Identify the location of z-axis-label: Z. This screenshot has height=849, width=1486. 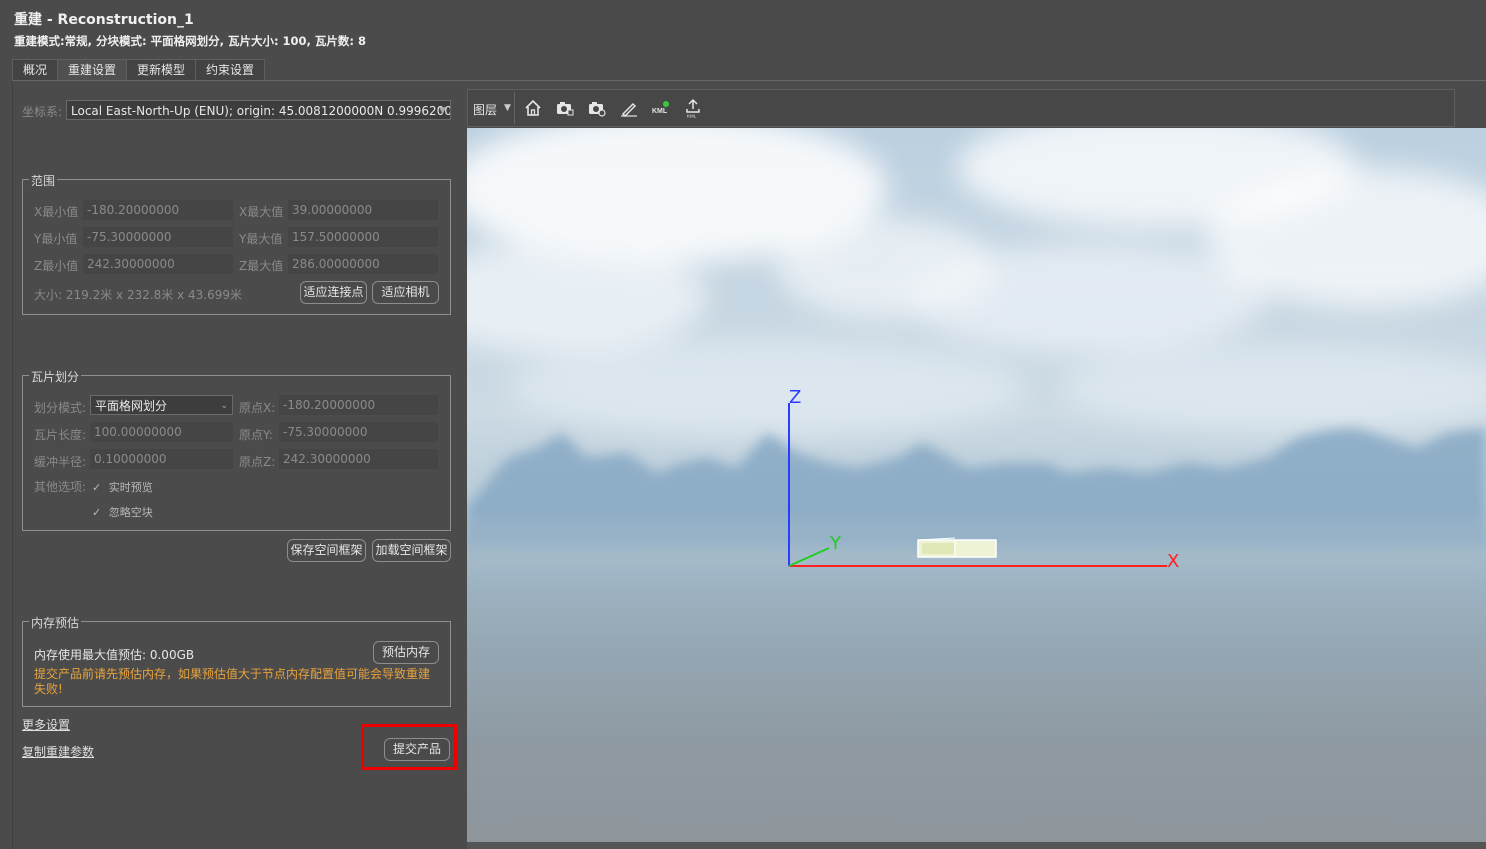
(795, 397).